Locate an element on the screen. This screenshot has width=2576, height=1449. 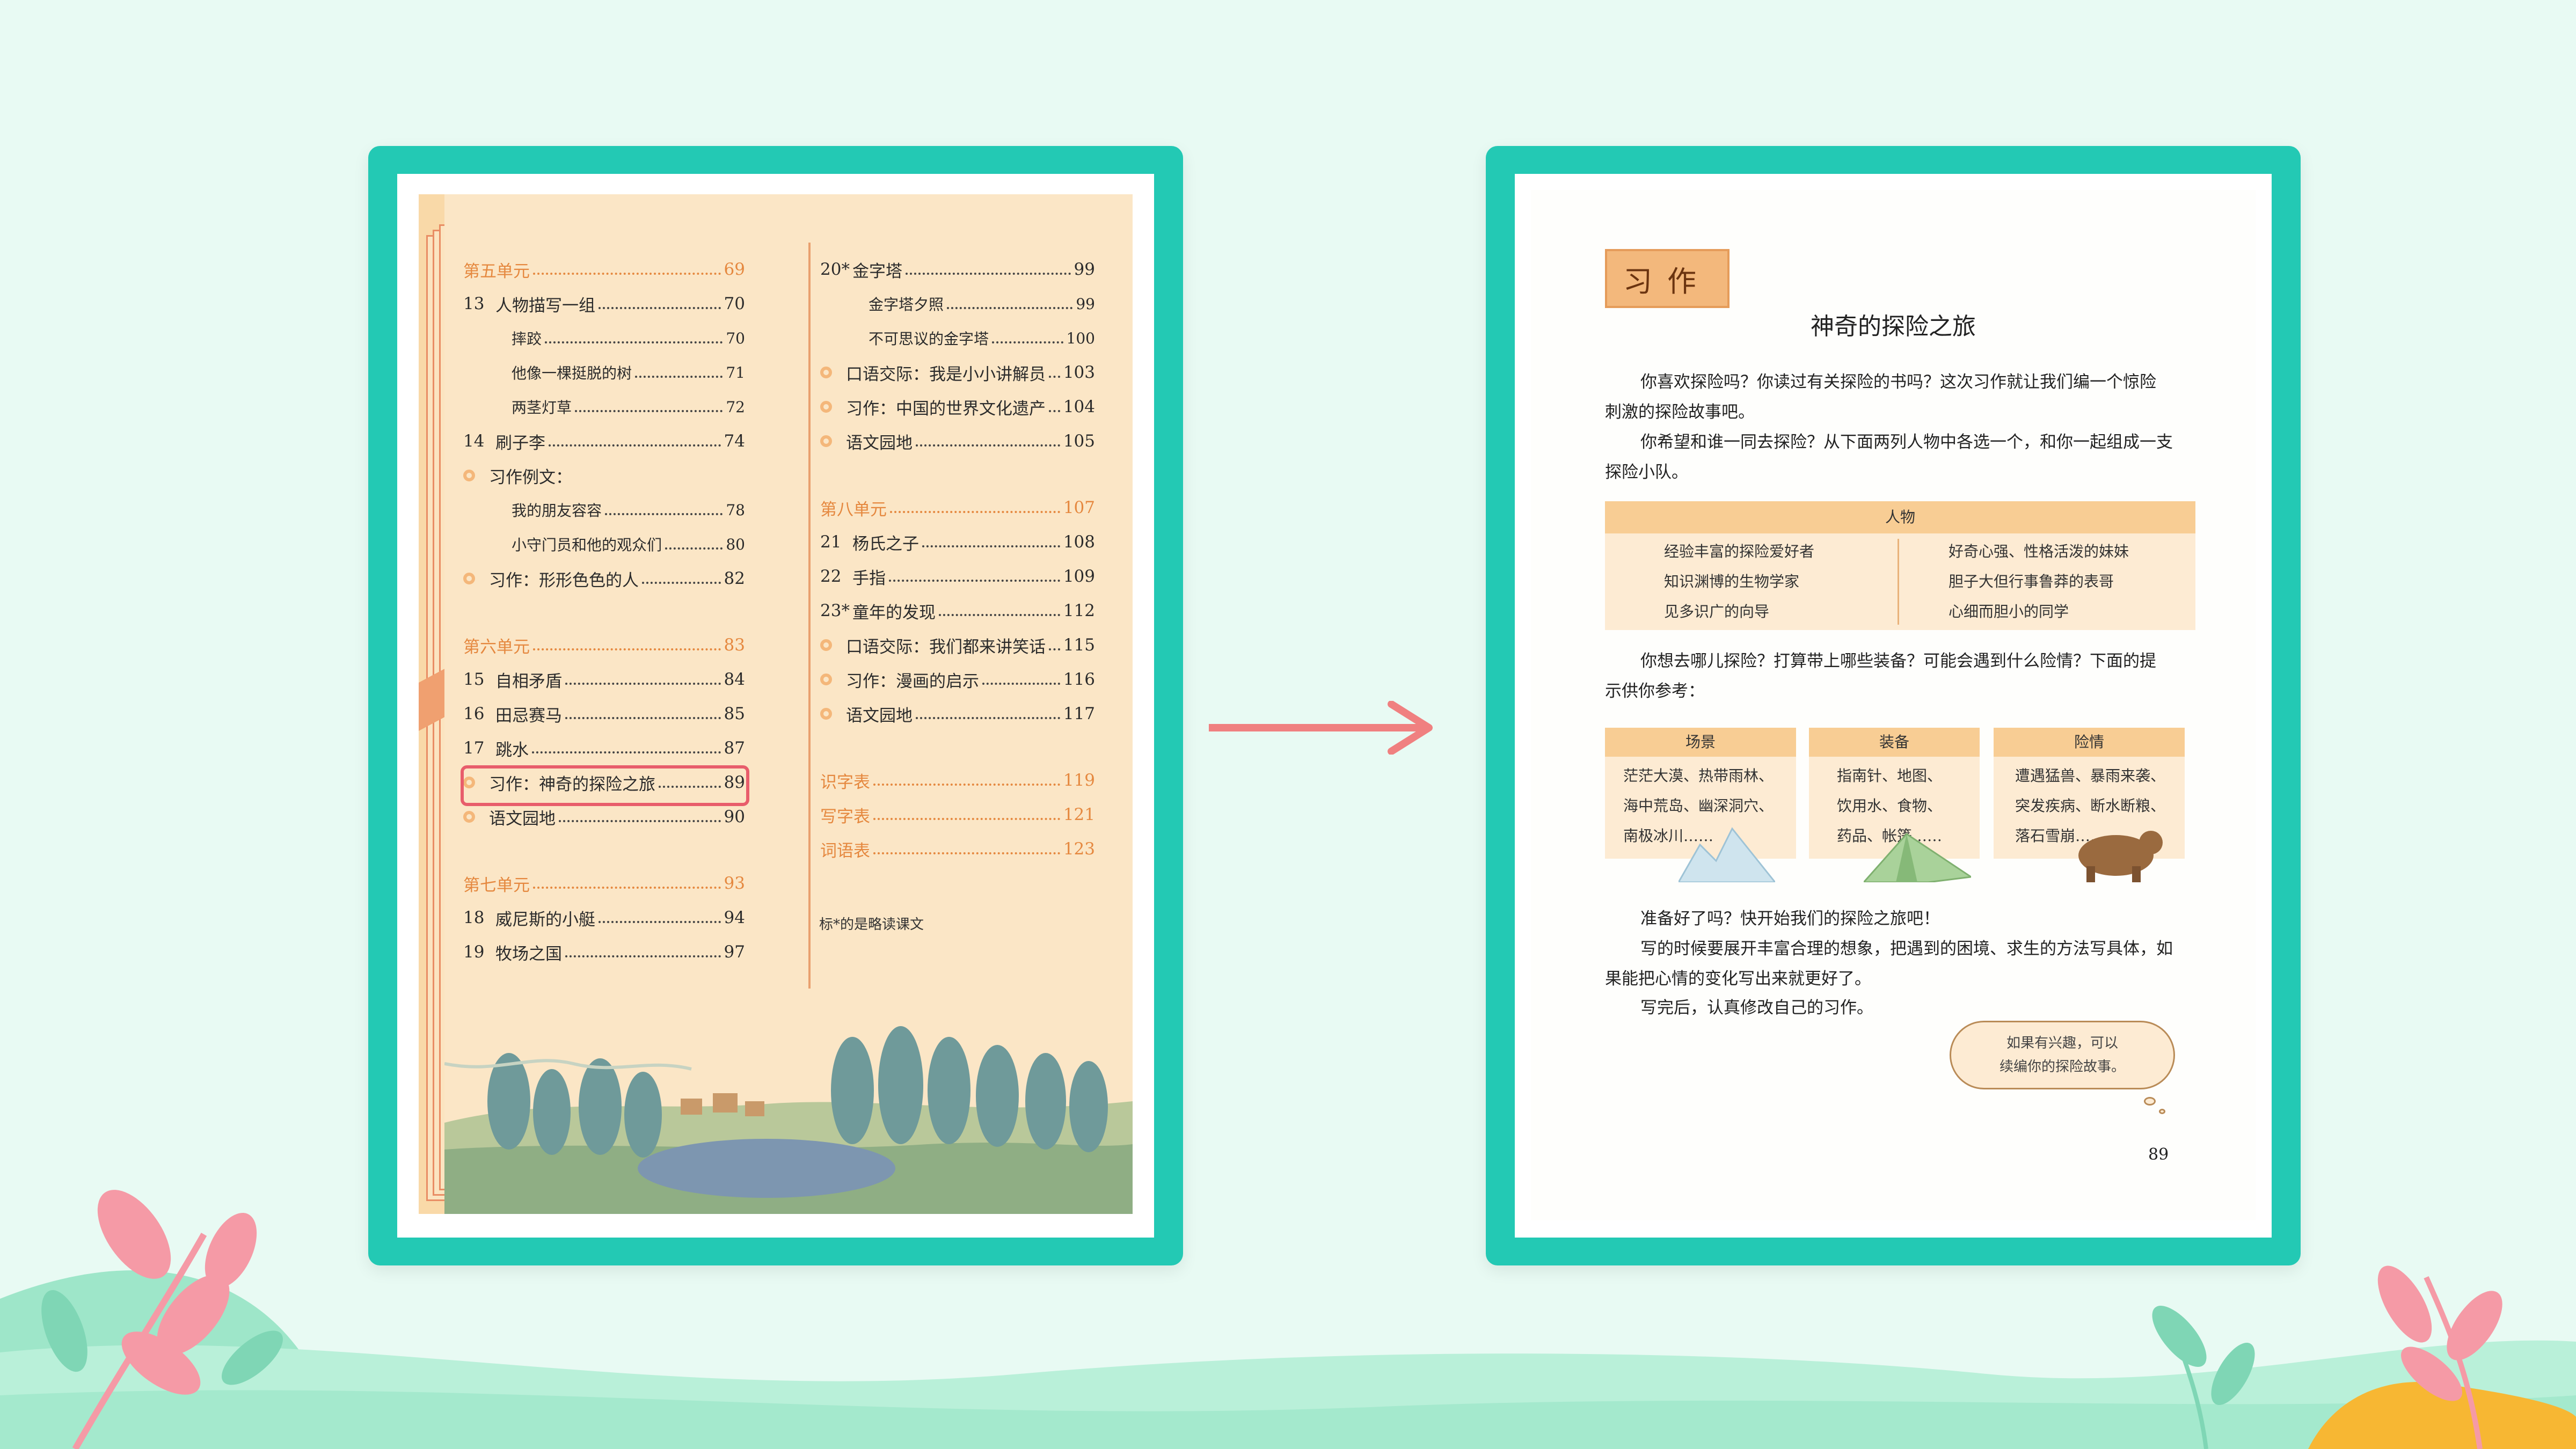
page-number: 89 is located at coordinates (2158, 1154).